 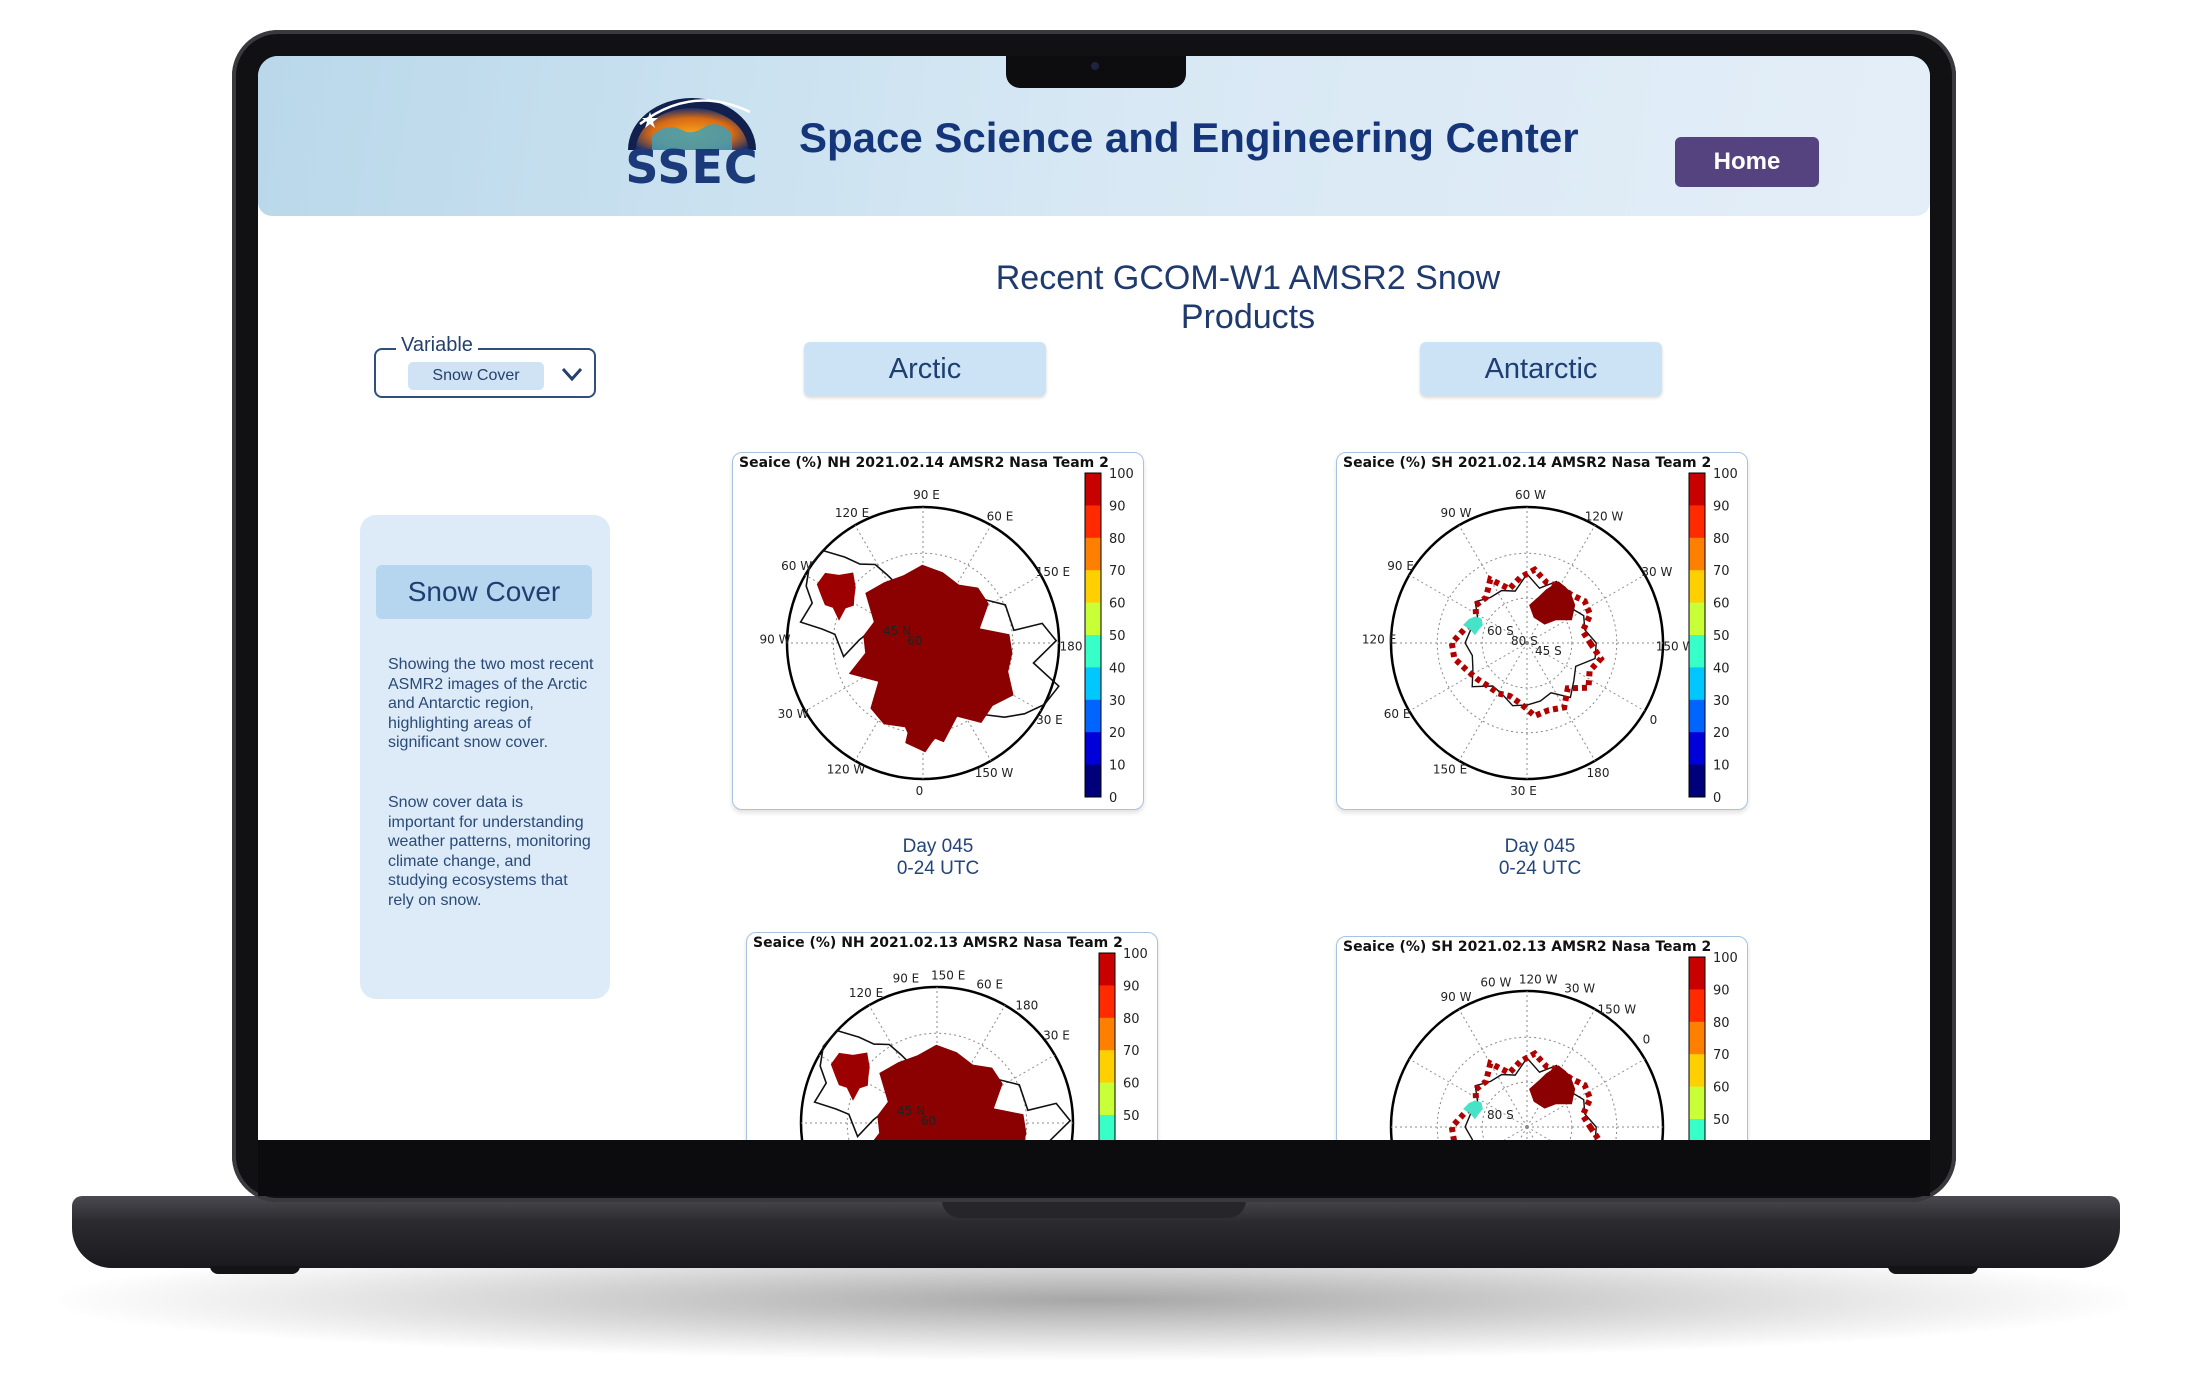 I want to click on chevron-down-icon, so click(x=572, y=374).